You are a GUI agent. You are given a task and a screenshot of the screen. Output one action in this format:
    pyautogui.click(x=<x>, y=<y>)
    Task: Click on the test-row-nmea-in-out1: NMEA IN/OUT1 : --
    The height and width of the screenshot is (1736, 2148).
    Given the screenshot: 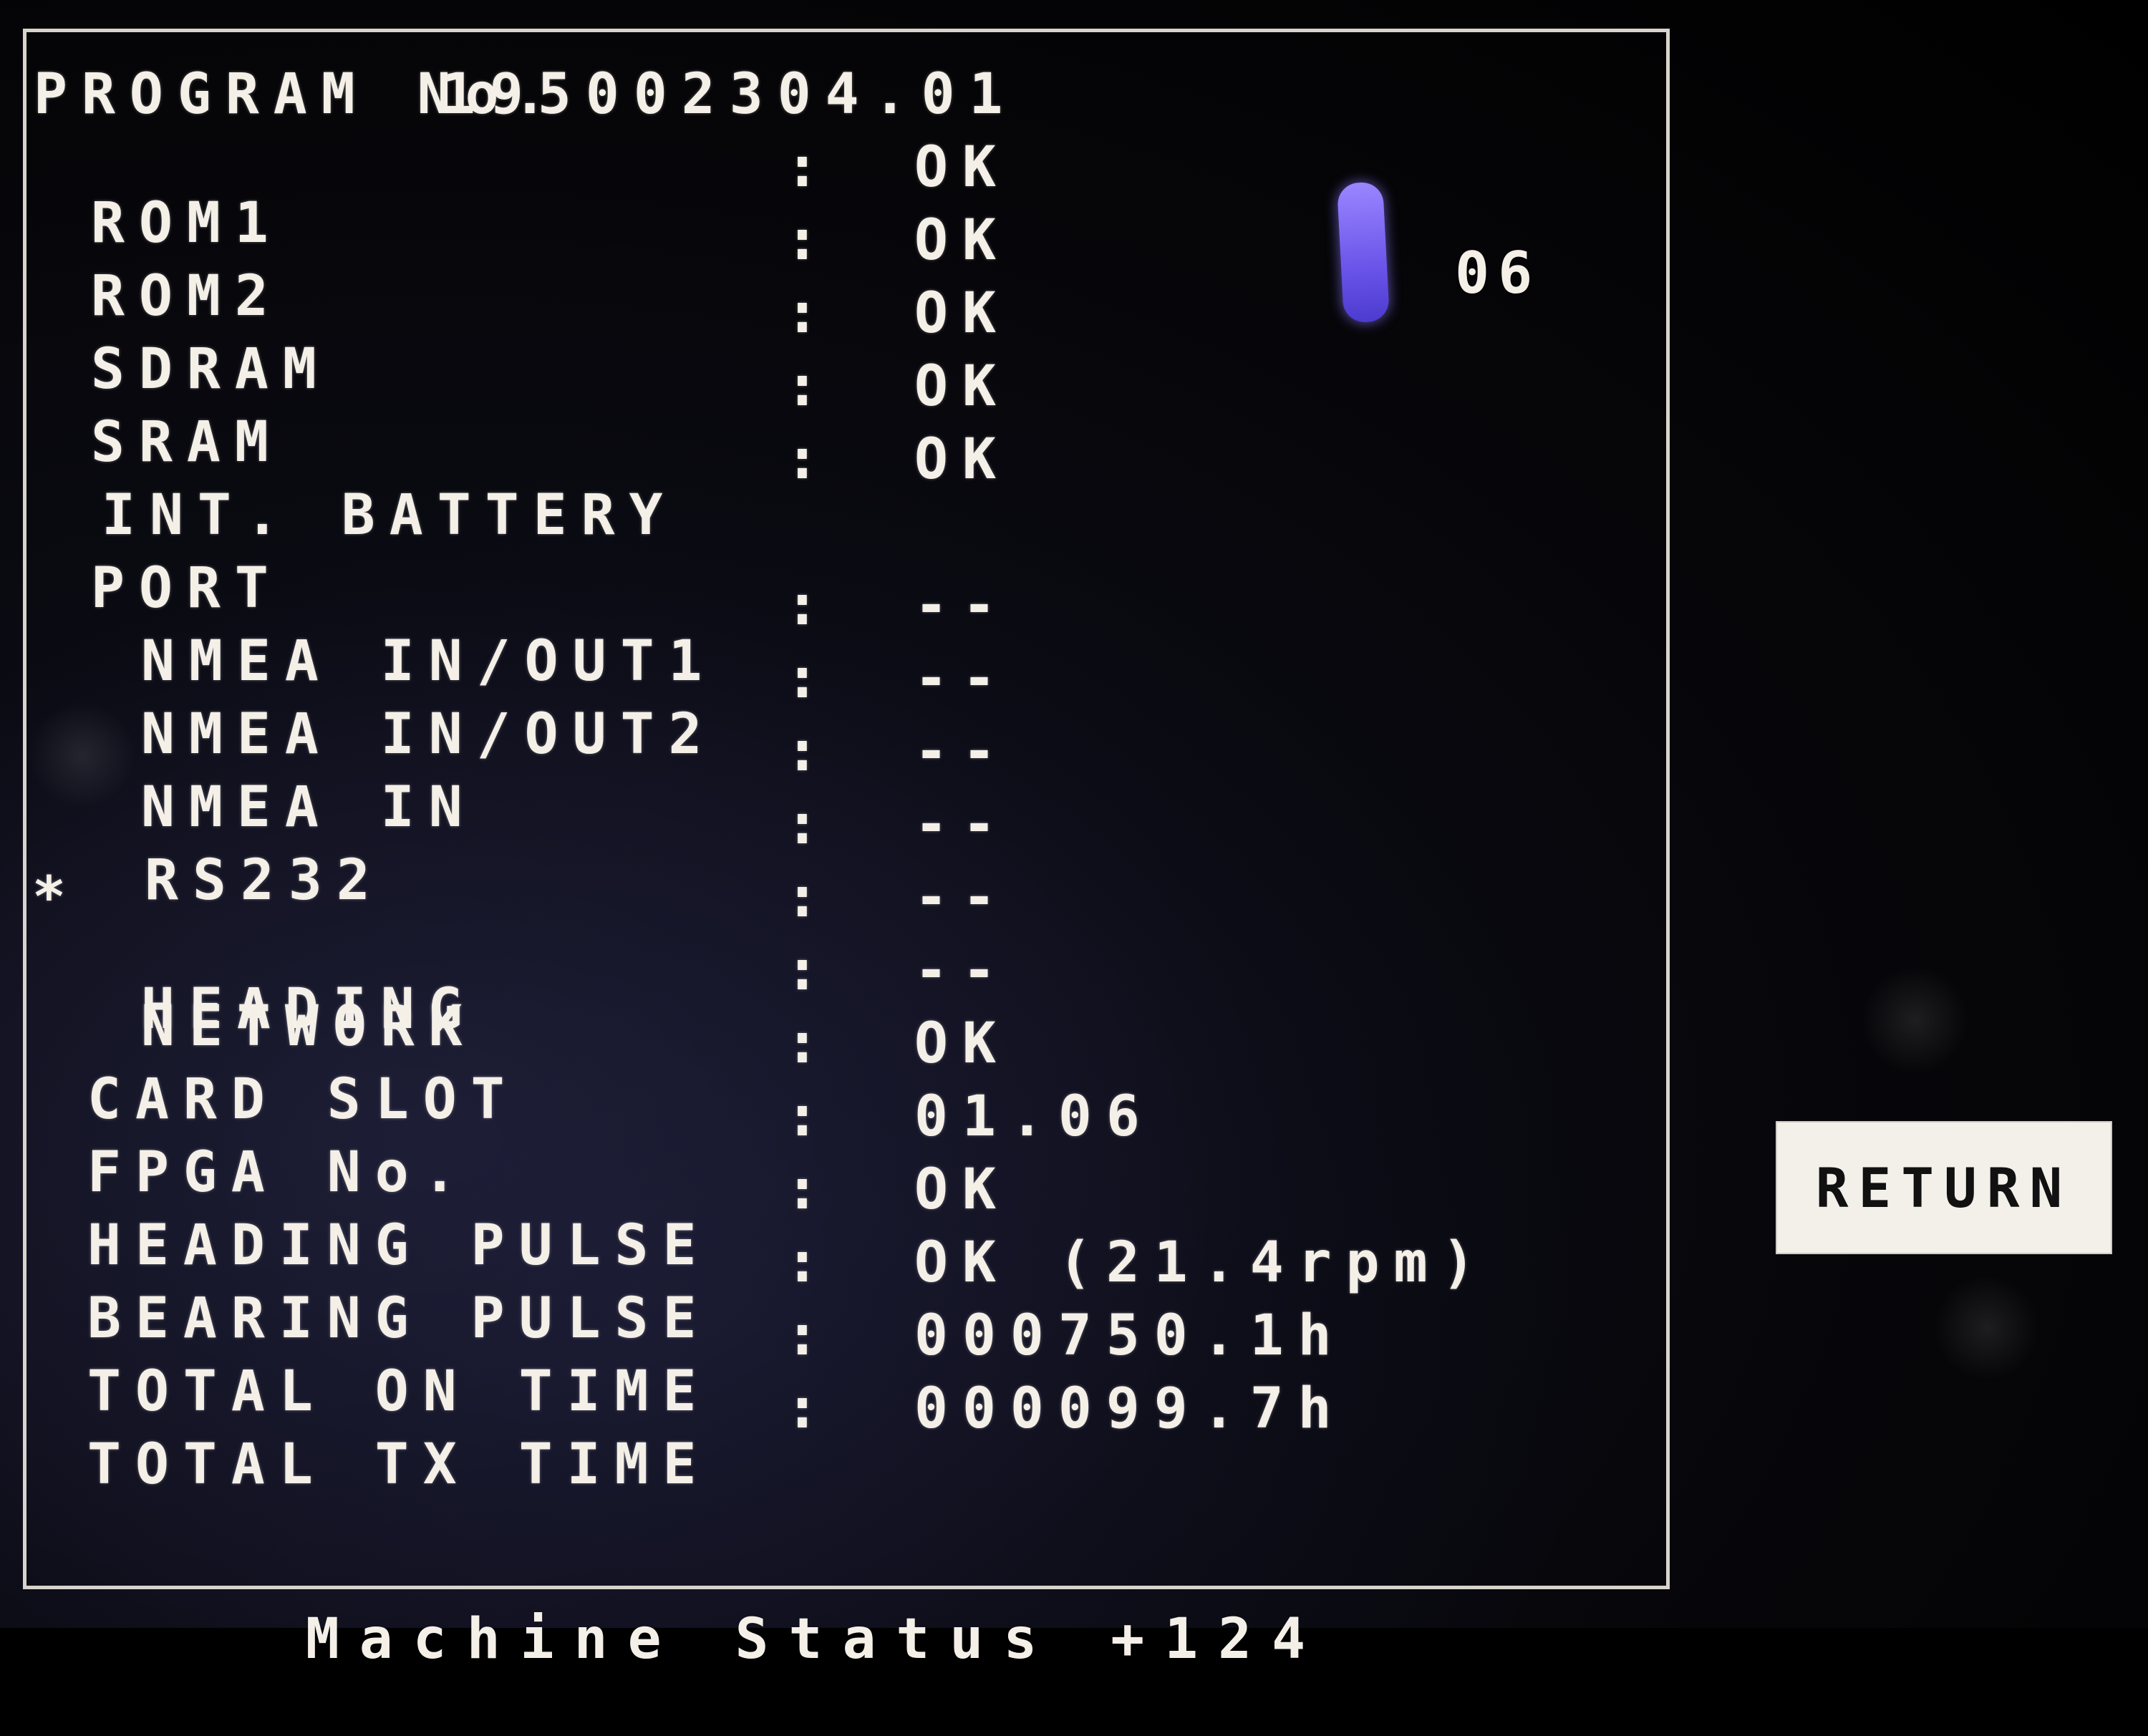 What is the action you would take?
    pyautogui.click(x=814, y=631)
    